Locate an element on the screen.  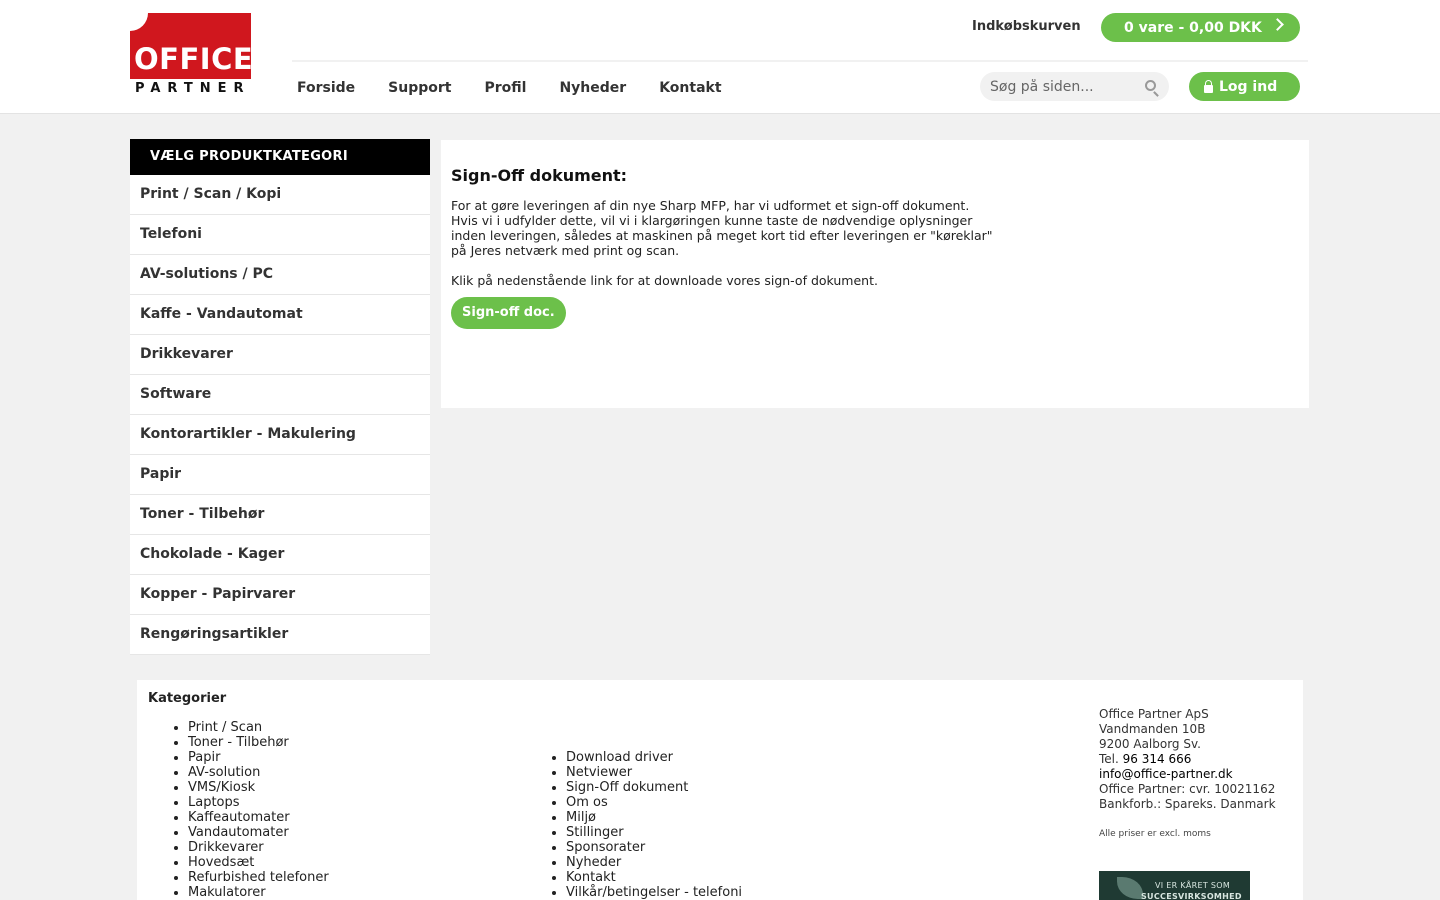
footer-link: Kaffeautomater is located at coordinates (258, 817).